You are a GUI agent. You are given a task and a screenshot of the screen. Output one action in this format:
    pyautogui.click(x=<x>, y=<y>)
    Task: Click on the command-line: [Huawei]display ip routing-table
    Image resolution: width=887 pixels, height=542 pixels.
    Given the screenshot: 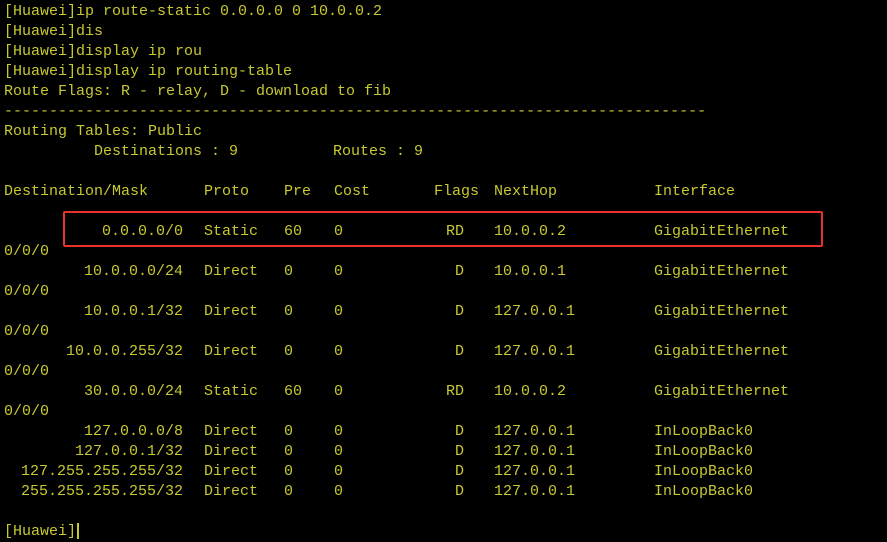 What is the action you would take?
    pyautogui.click(x=148, y=71)
    